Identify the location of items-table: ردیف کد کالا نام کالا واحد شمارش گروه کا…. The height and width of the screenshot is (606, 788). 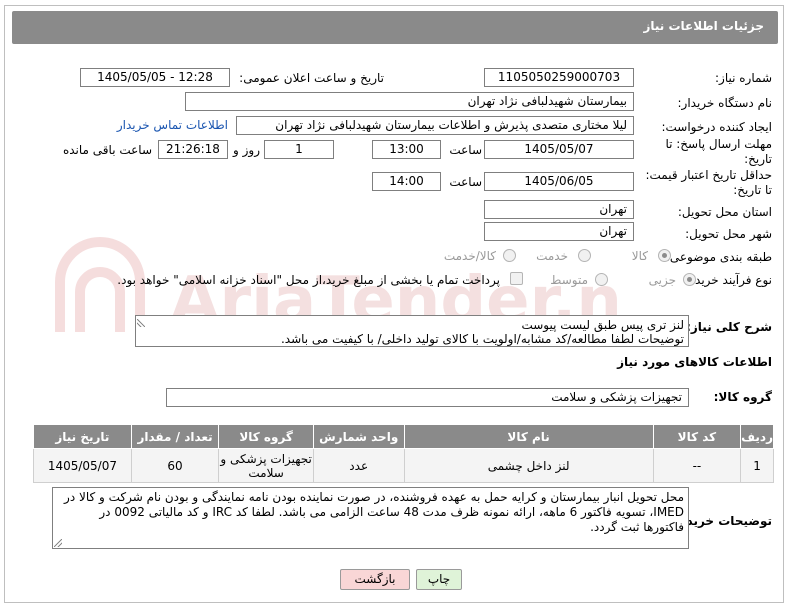
(403, 453).